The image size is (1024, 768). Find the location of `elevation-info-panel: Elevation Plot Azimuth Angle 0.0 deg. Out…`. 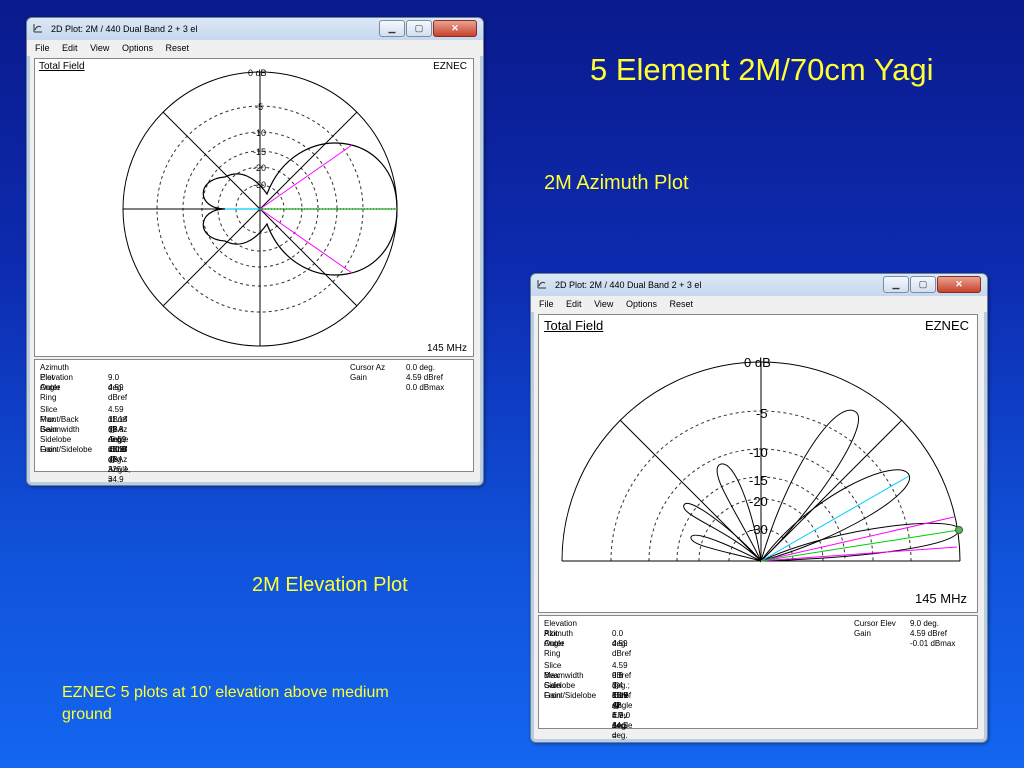

elevation-info-panel: Elevation Plot Azimuth Angle 0.0 deg. Out… is located at coordinates (758, 678).